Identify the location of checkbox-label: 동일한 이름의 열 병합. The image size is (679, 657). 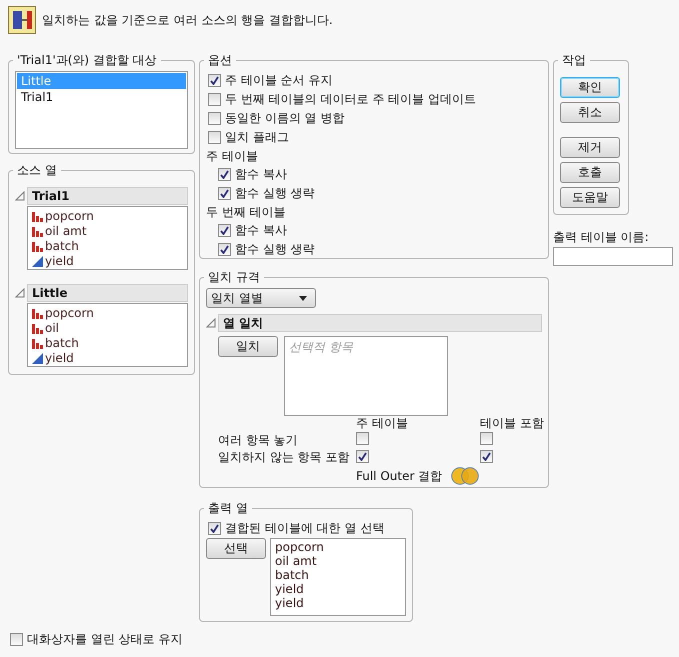
(284, 118).